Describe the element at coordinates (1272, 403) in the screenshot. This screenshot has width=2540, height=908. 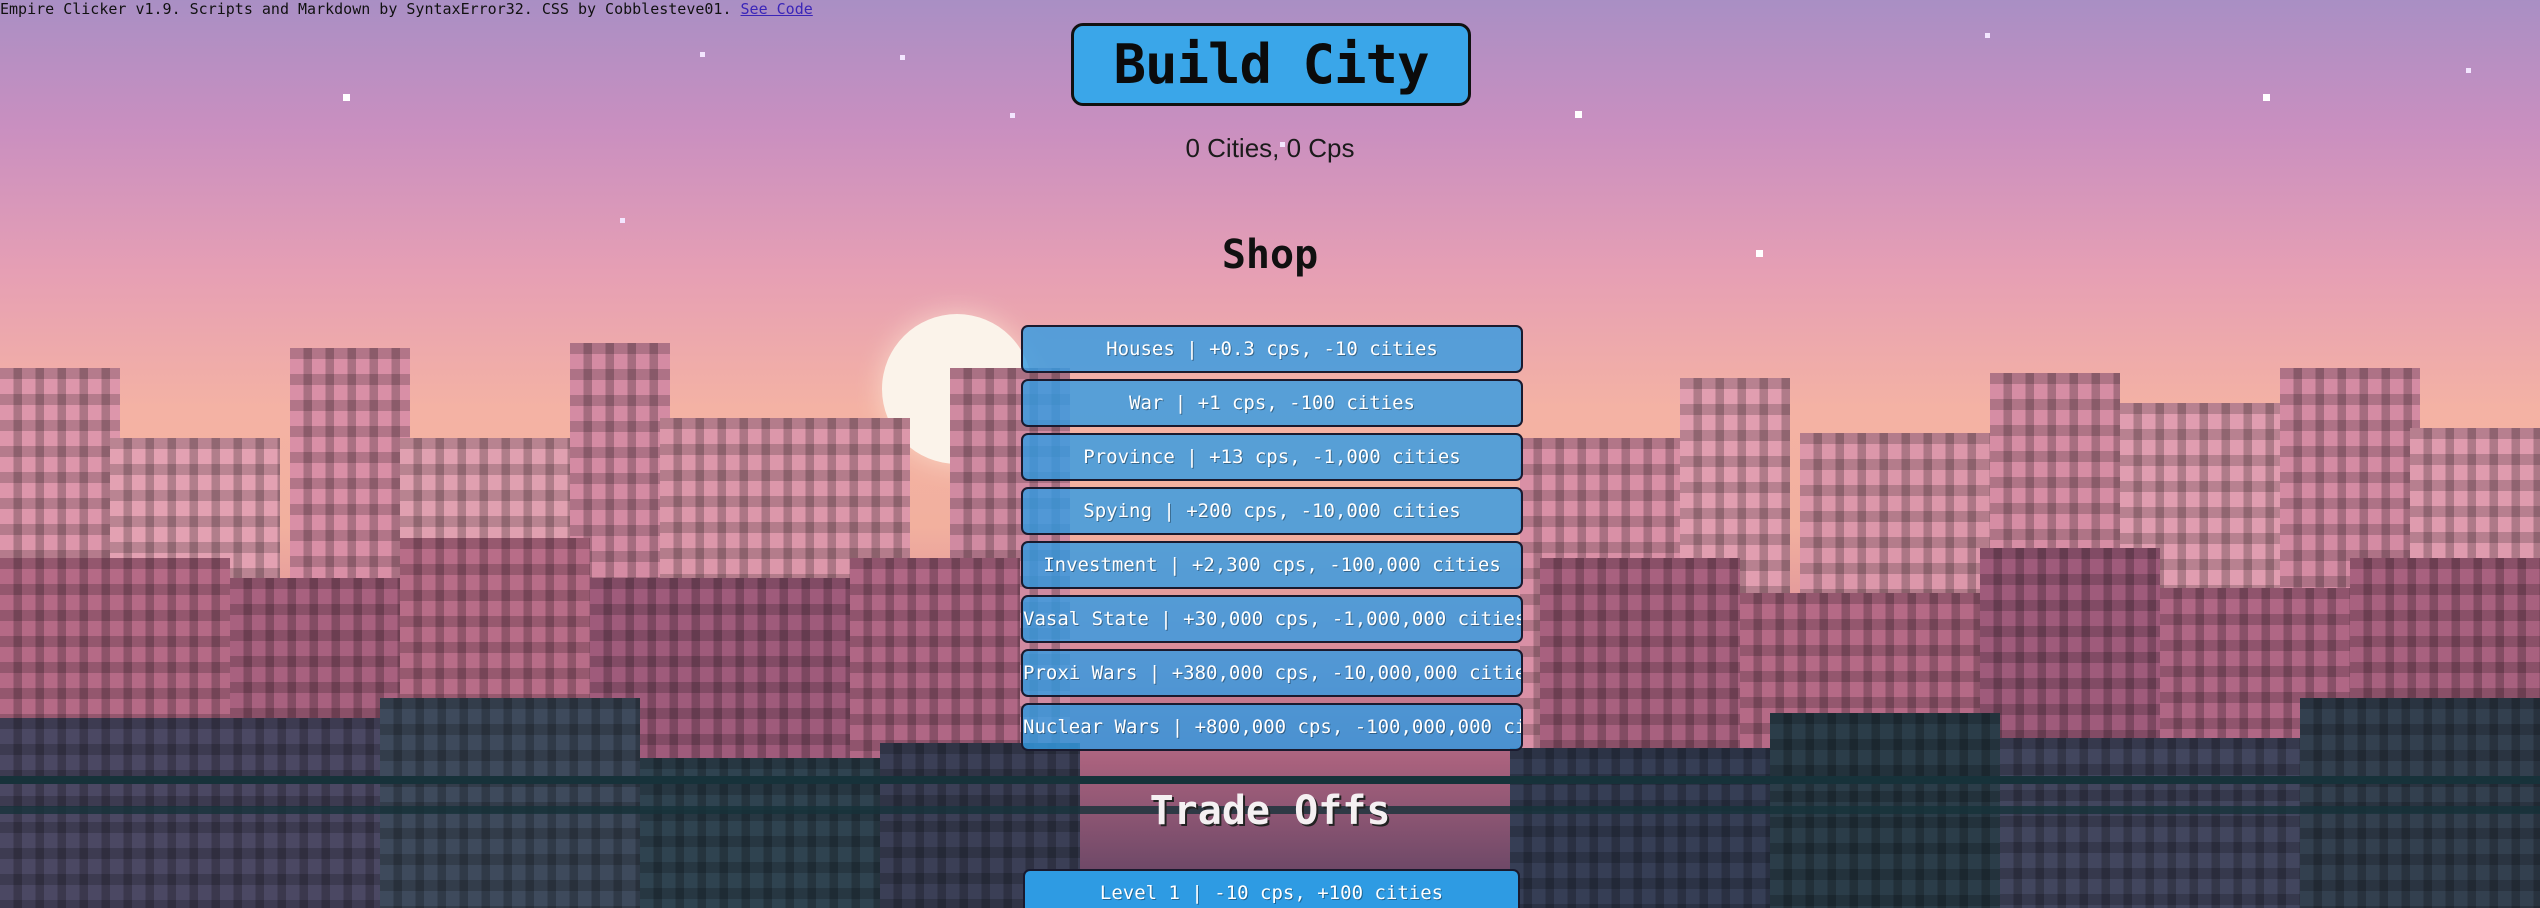
I see `shop-item-war: War | +1 cps, -100 cities` at that location.